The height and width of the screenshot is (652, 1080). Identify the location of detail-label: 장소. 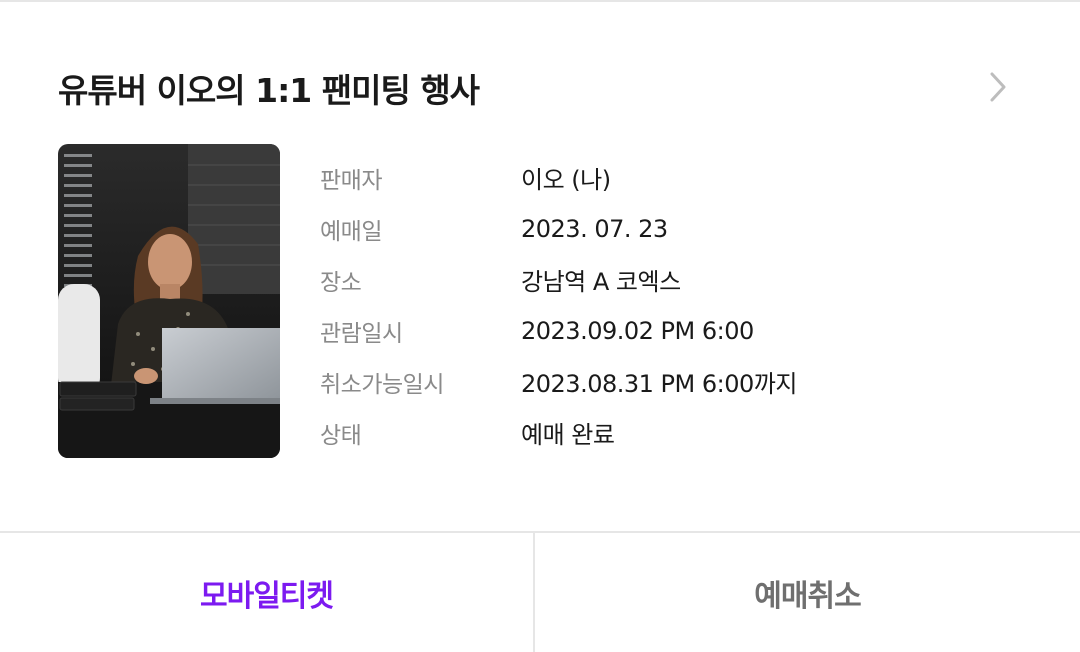
(341, 282).